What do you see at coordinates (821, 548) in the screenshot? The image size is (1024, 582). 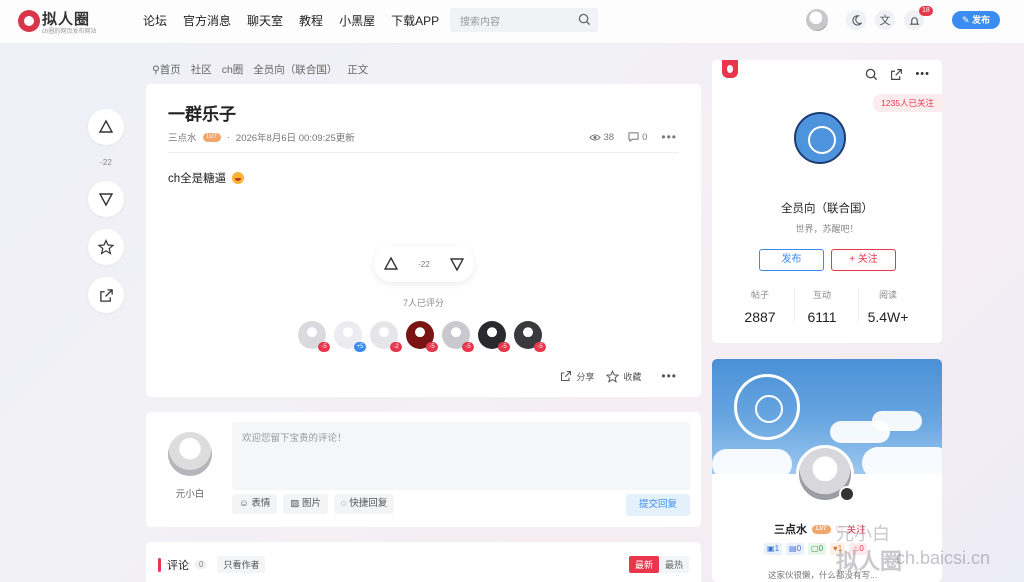 I see `tag-replies-value: 0` at bounding box center [821, 548].